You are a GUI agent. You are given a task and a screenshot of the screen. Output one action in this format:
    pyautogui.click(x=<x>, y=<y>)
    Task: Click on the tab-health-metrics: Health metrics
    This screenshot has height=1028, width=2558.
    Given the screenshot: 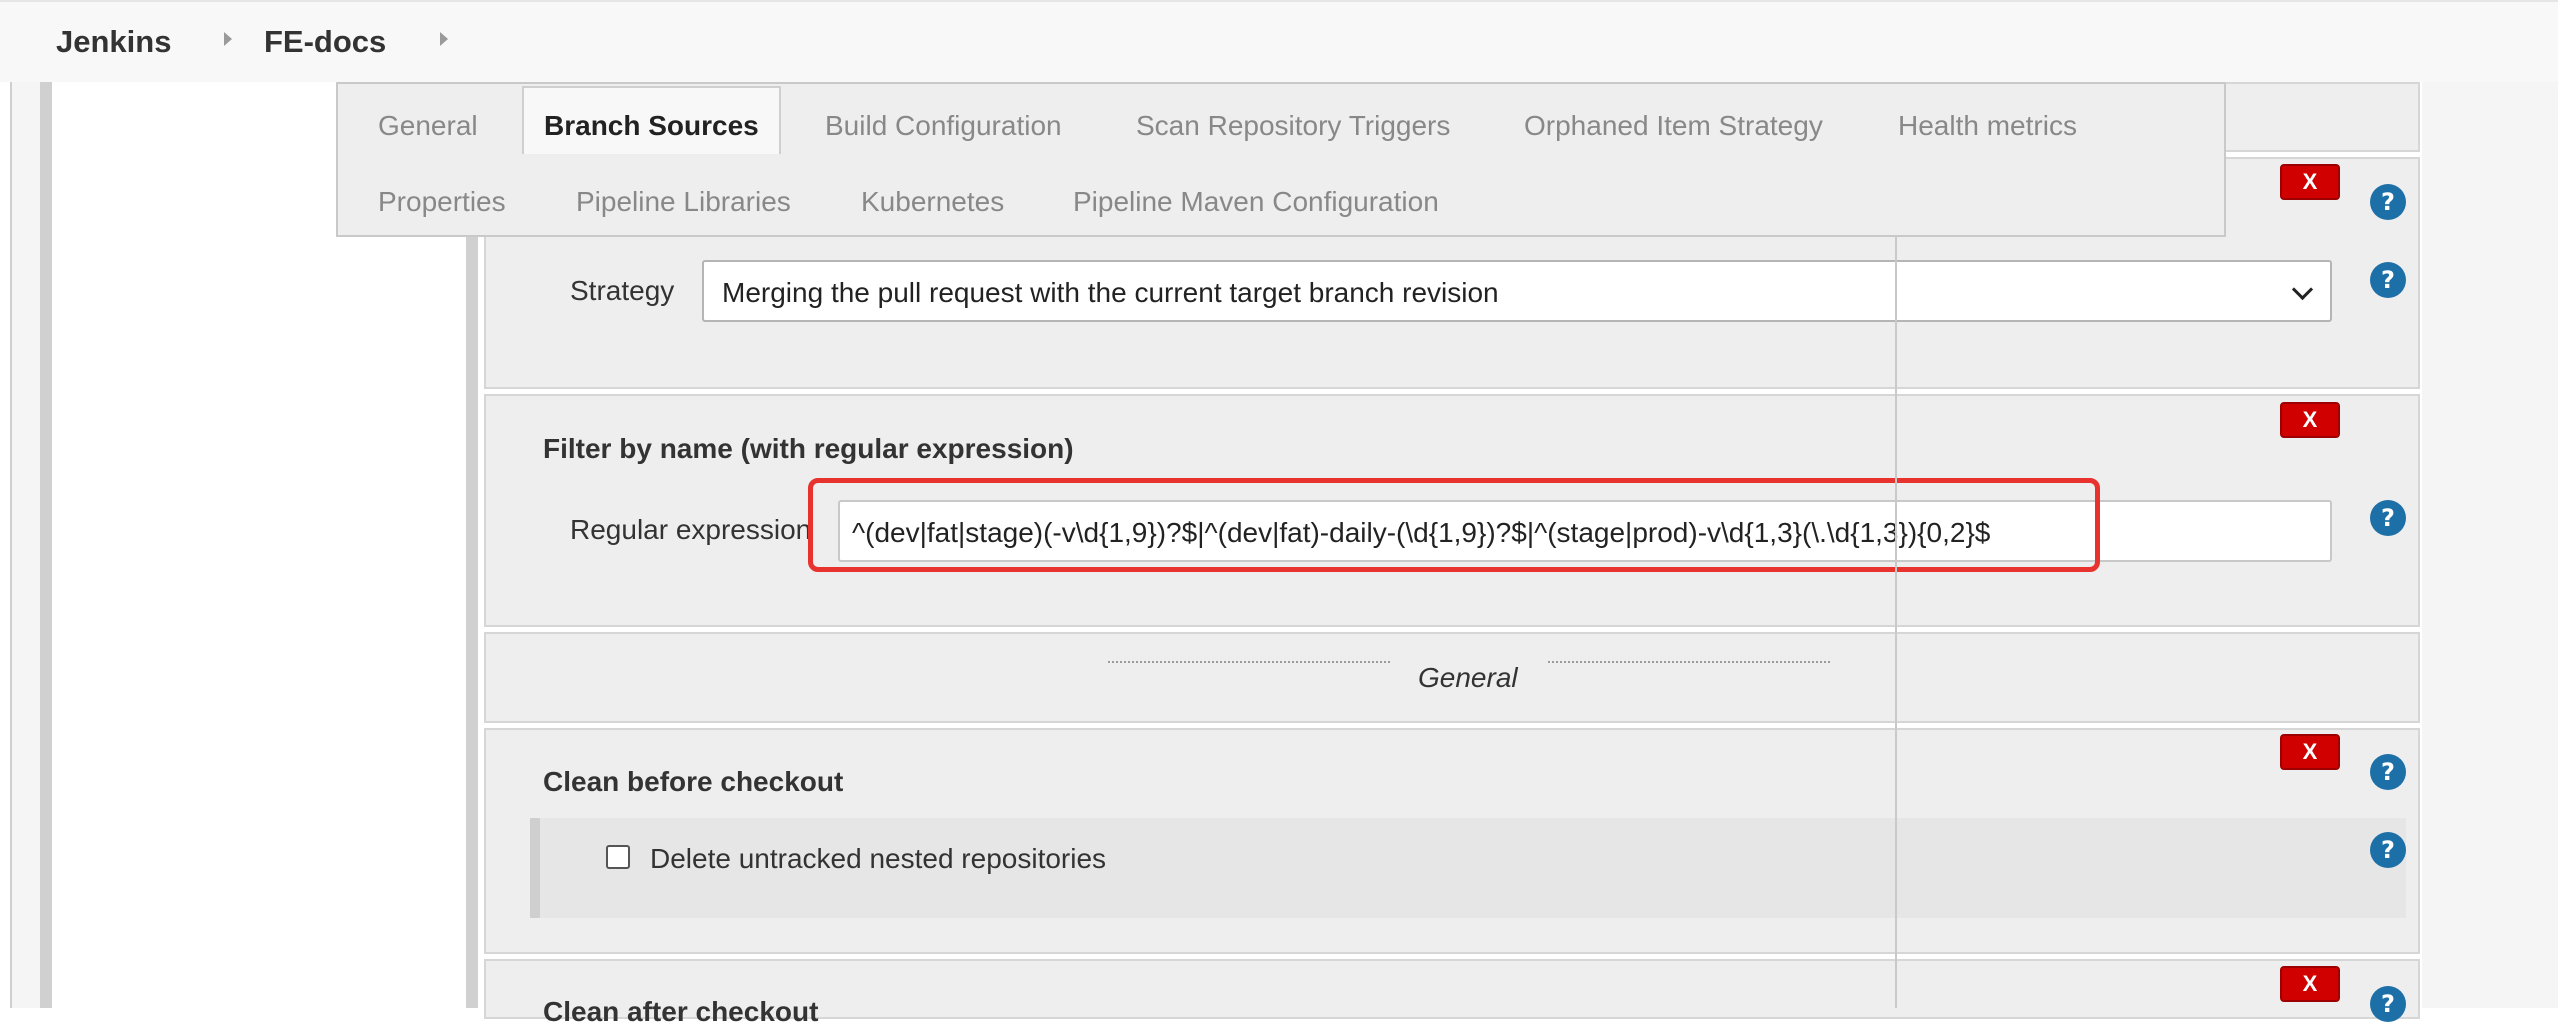 What is the action you would take?
    pyautogui.click(x=1987, y=126)
    